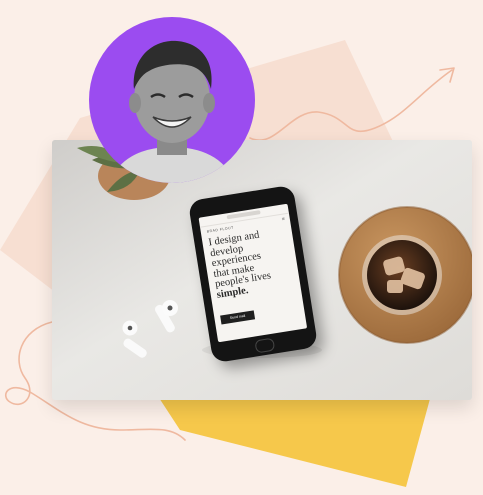 This screenshot has width=483, height=495. What do you see at coordinates (238, 317) in the screenshot?
I see `phone-cta-button: Send mail` at bounding box center [238, 317].